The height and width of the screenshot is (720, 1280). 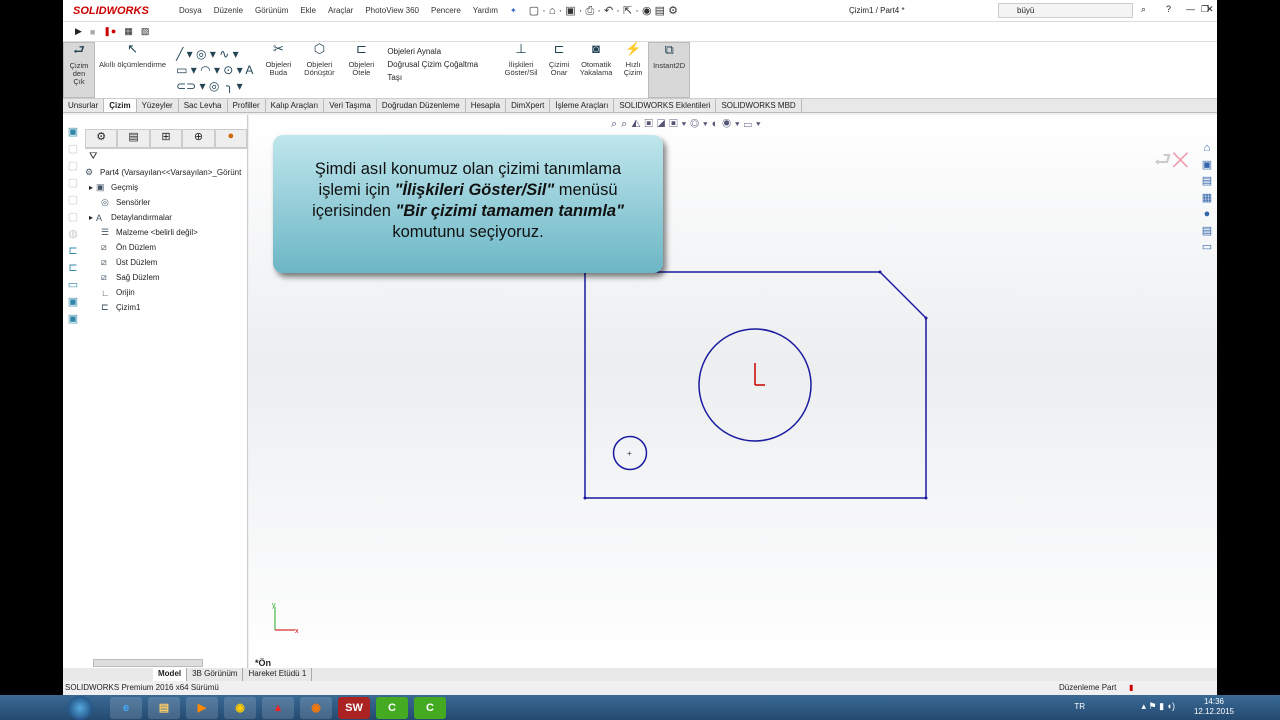 What do you see at coordinates (214, 54) in the screenshot?
I see `line-circle-spline-icons: ╱ ▾ ◎ ▾ ∿ ▾` at bounding box center [214, 54].